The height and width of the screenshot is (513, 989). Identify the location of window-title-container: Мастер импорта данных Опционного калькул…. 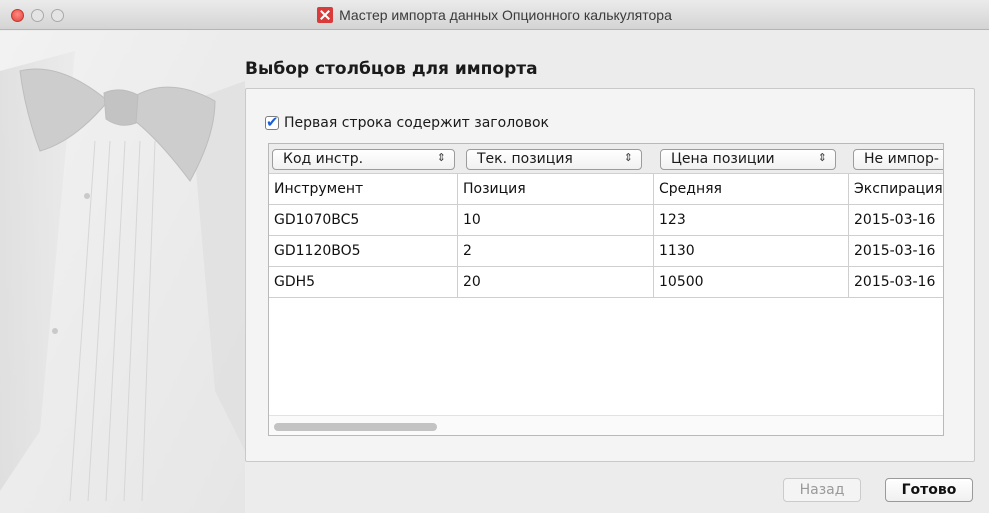
(494, 15).